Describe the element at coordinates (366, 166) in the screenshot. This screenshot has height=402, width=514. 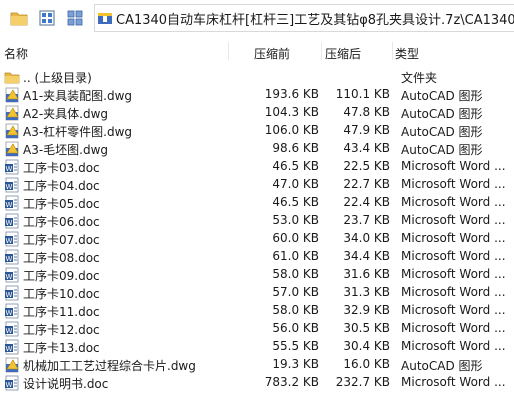
I see `file-packed-size: 22.5 KB` at that location.